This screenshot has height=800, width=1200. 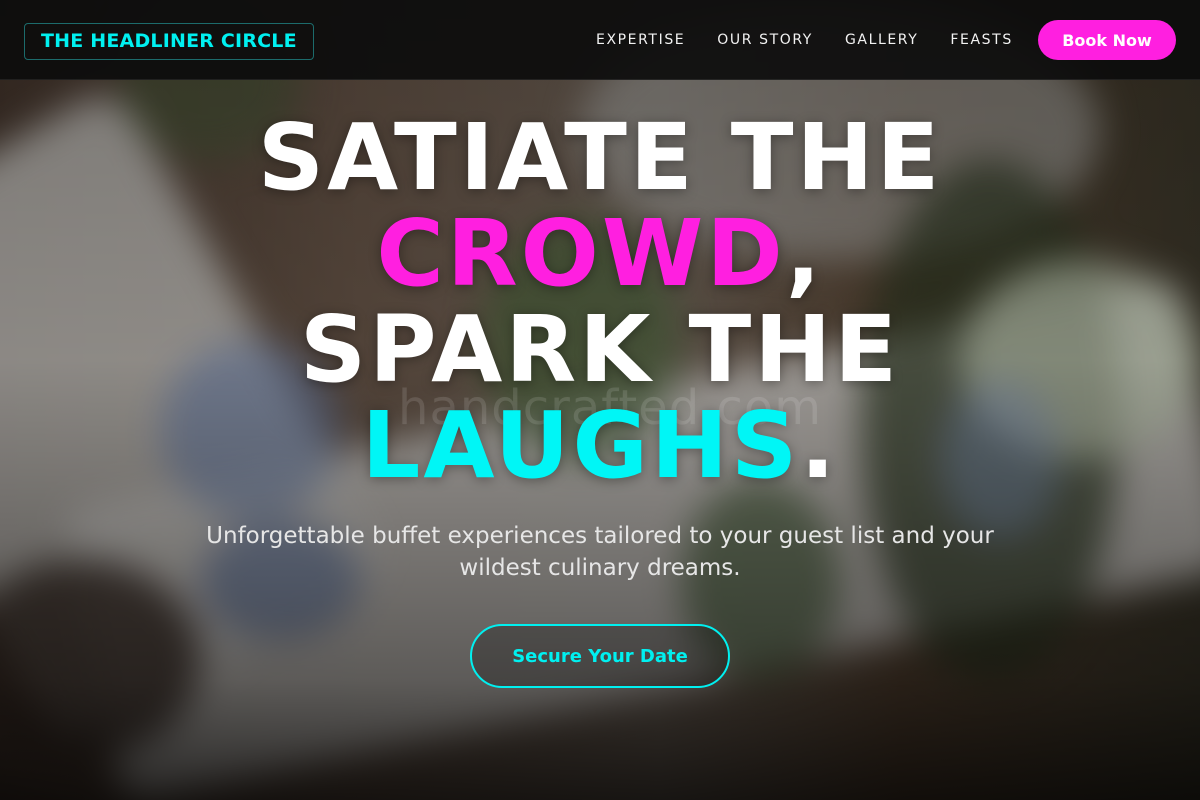 I want to click on headline-comma: ,, so click(x=804, y=253).